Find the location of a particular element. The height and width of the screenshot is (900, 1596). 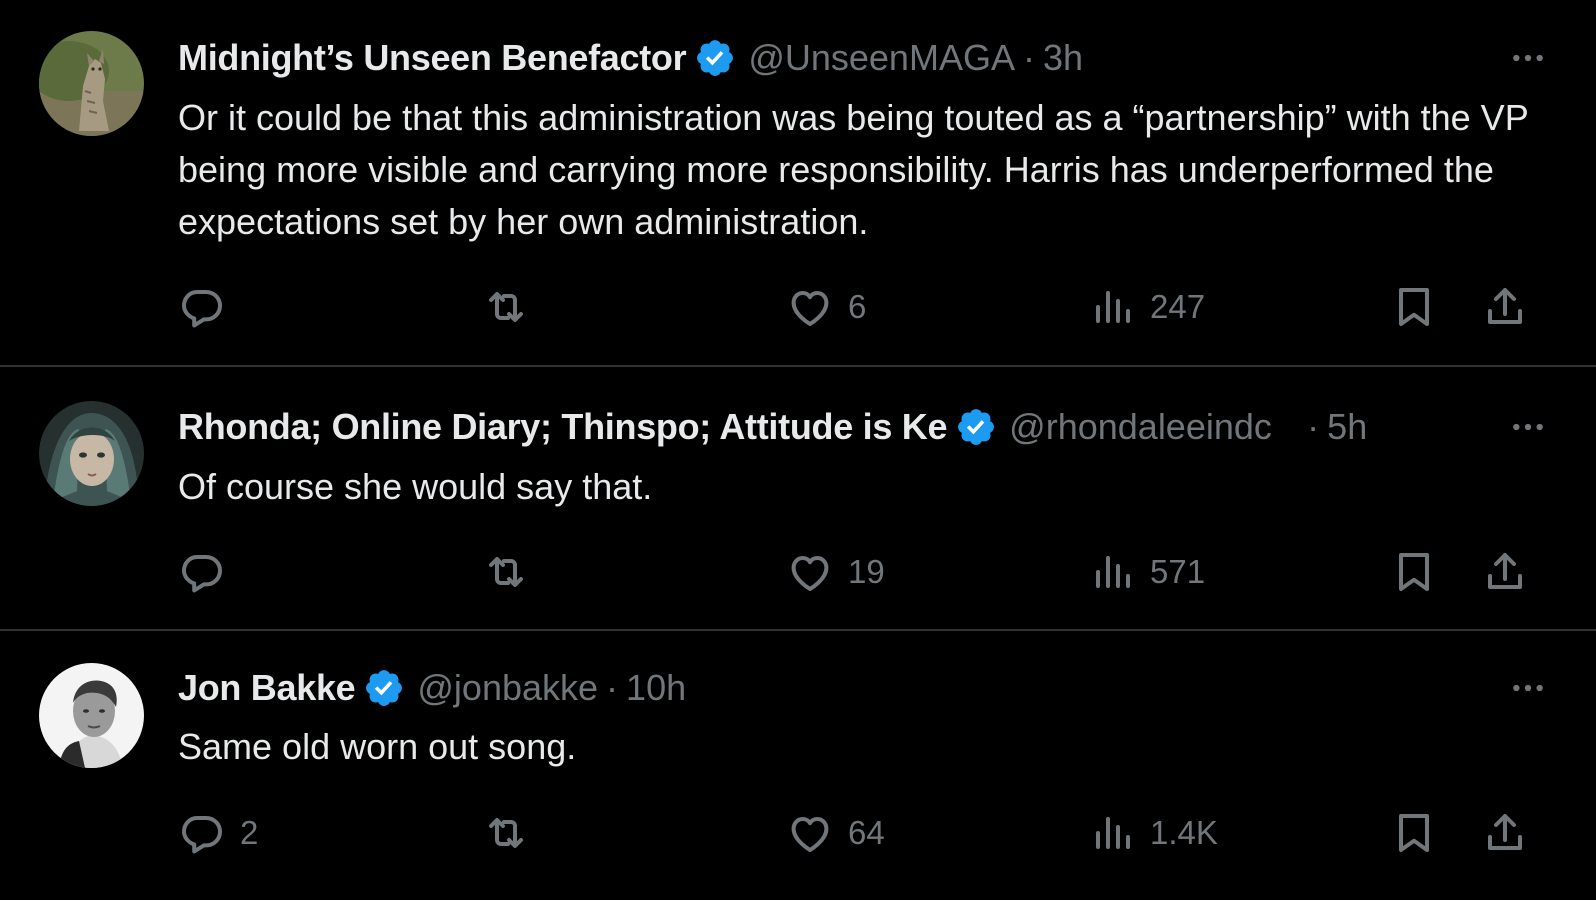

display-name: Jon Bakke is located at coordinates (267, 688).